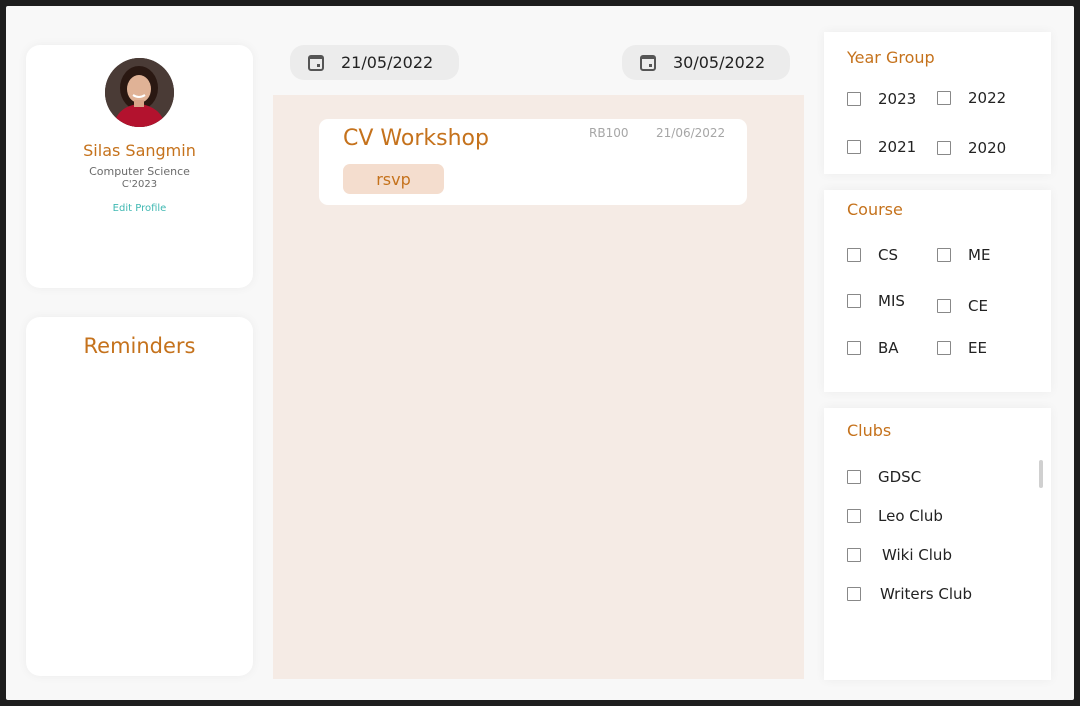 This screenshot has height=706, width=1080. I want to click on checkbox-year-2021: 2021, so click(881, 147).